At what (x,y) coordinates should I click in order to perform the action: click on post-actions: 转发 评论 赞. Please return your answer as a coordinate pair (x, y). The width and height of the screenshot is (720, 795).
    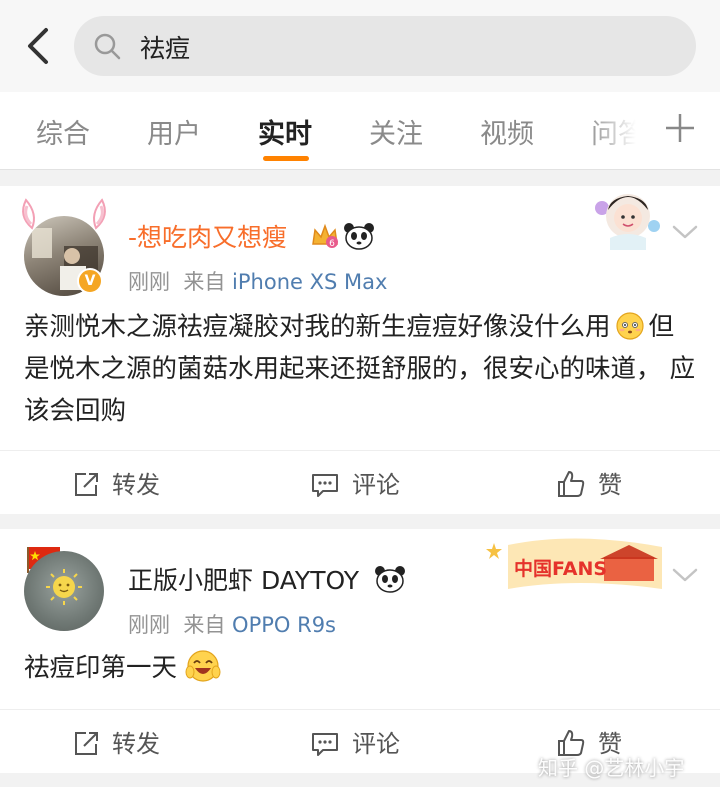
    Looking at the image, I should click on (360, 481).